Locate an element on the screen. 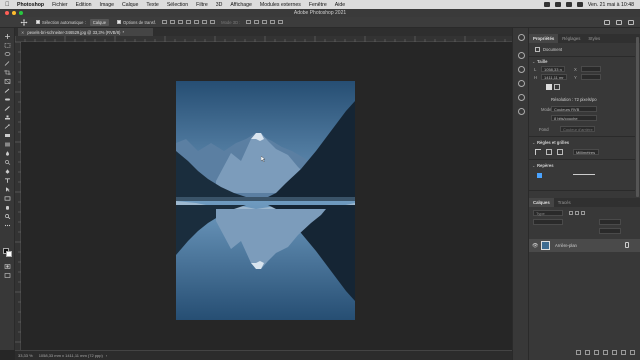 This screenshot has width=640, height=360. character-panel-icon is located at coordinates (521, 111).